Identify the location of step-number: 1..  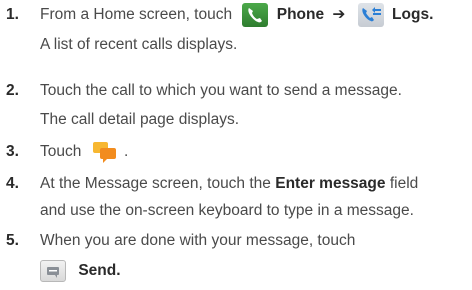
(12, 14).